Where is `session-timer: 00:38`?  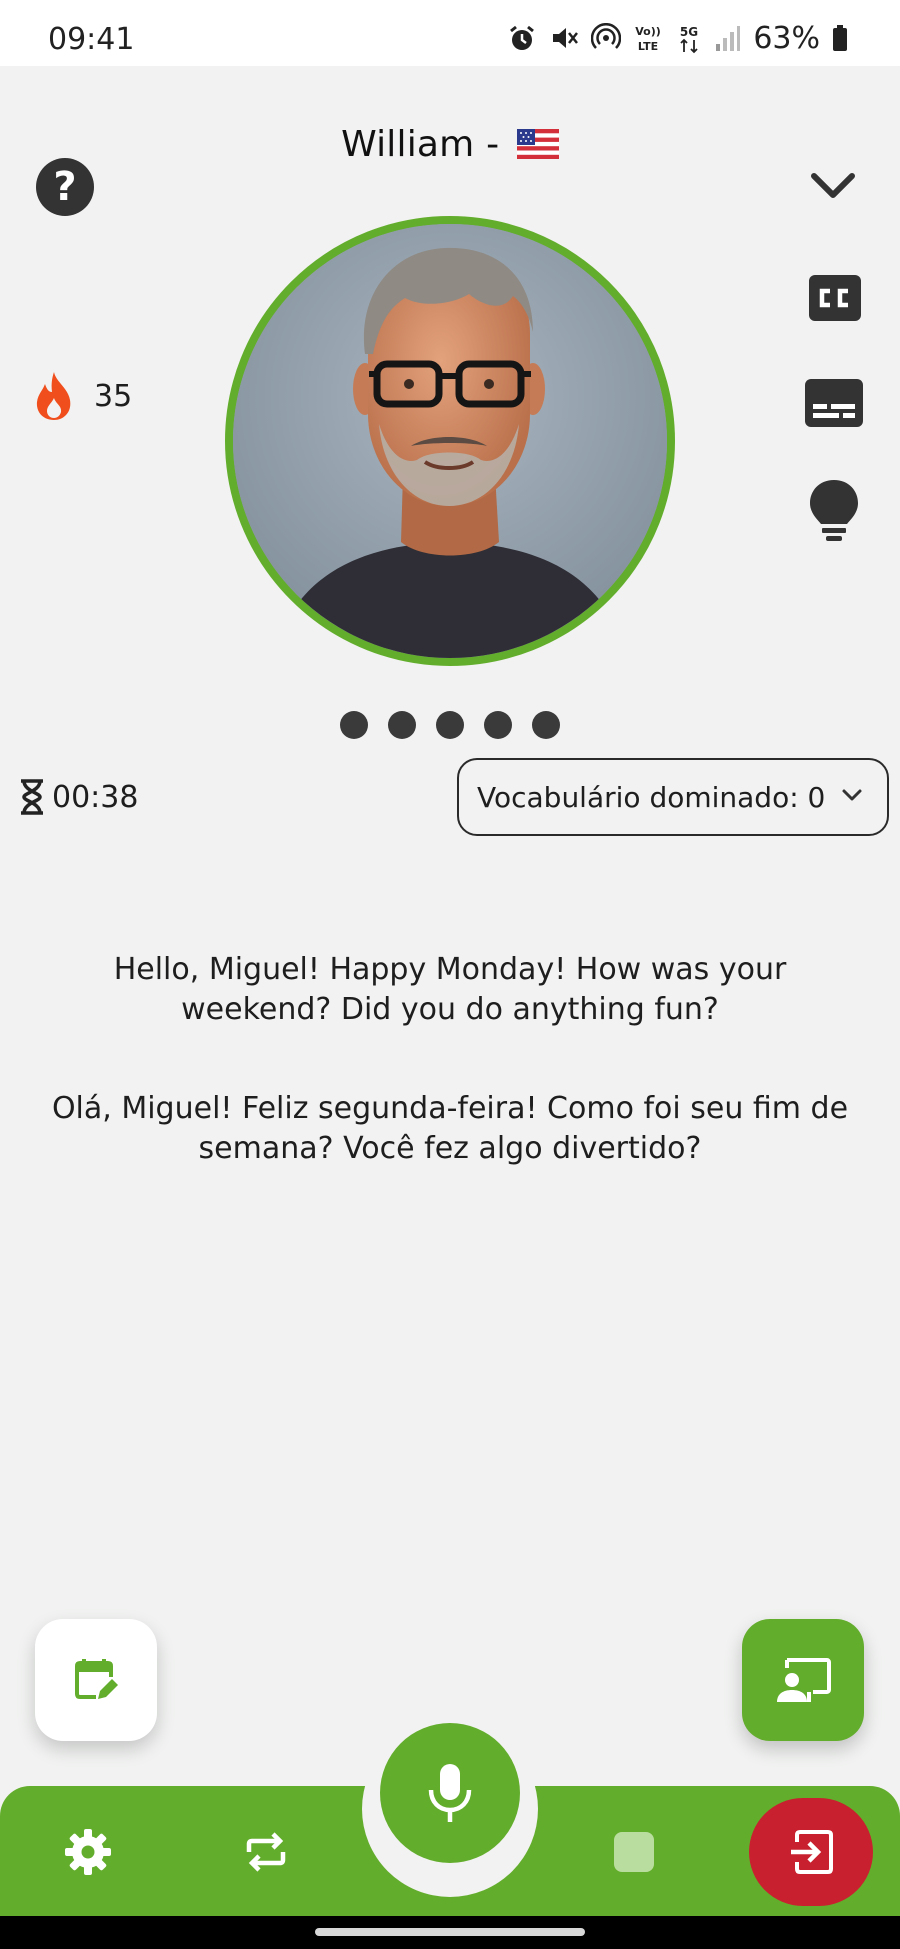
session-timer: 00:38 is located at coordinates (78, 797).